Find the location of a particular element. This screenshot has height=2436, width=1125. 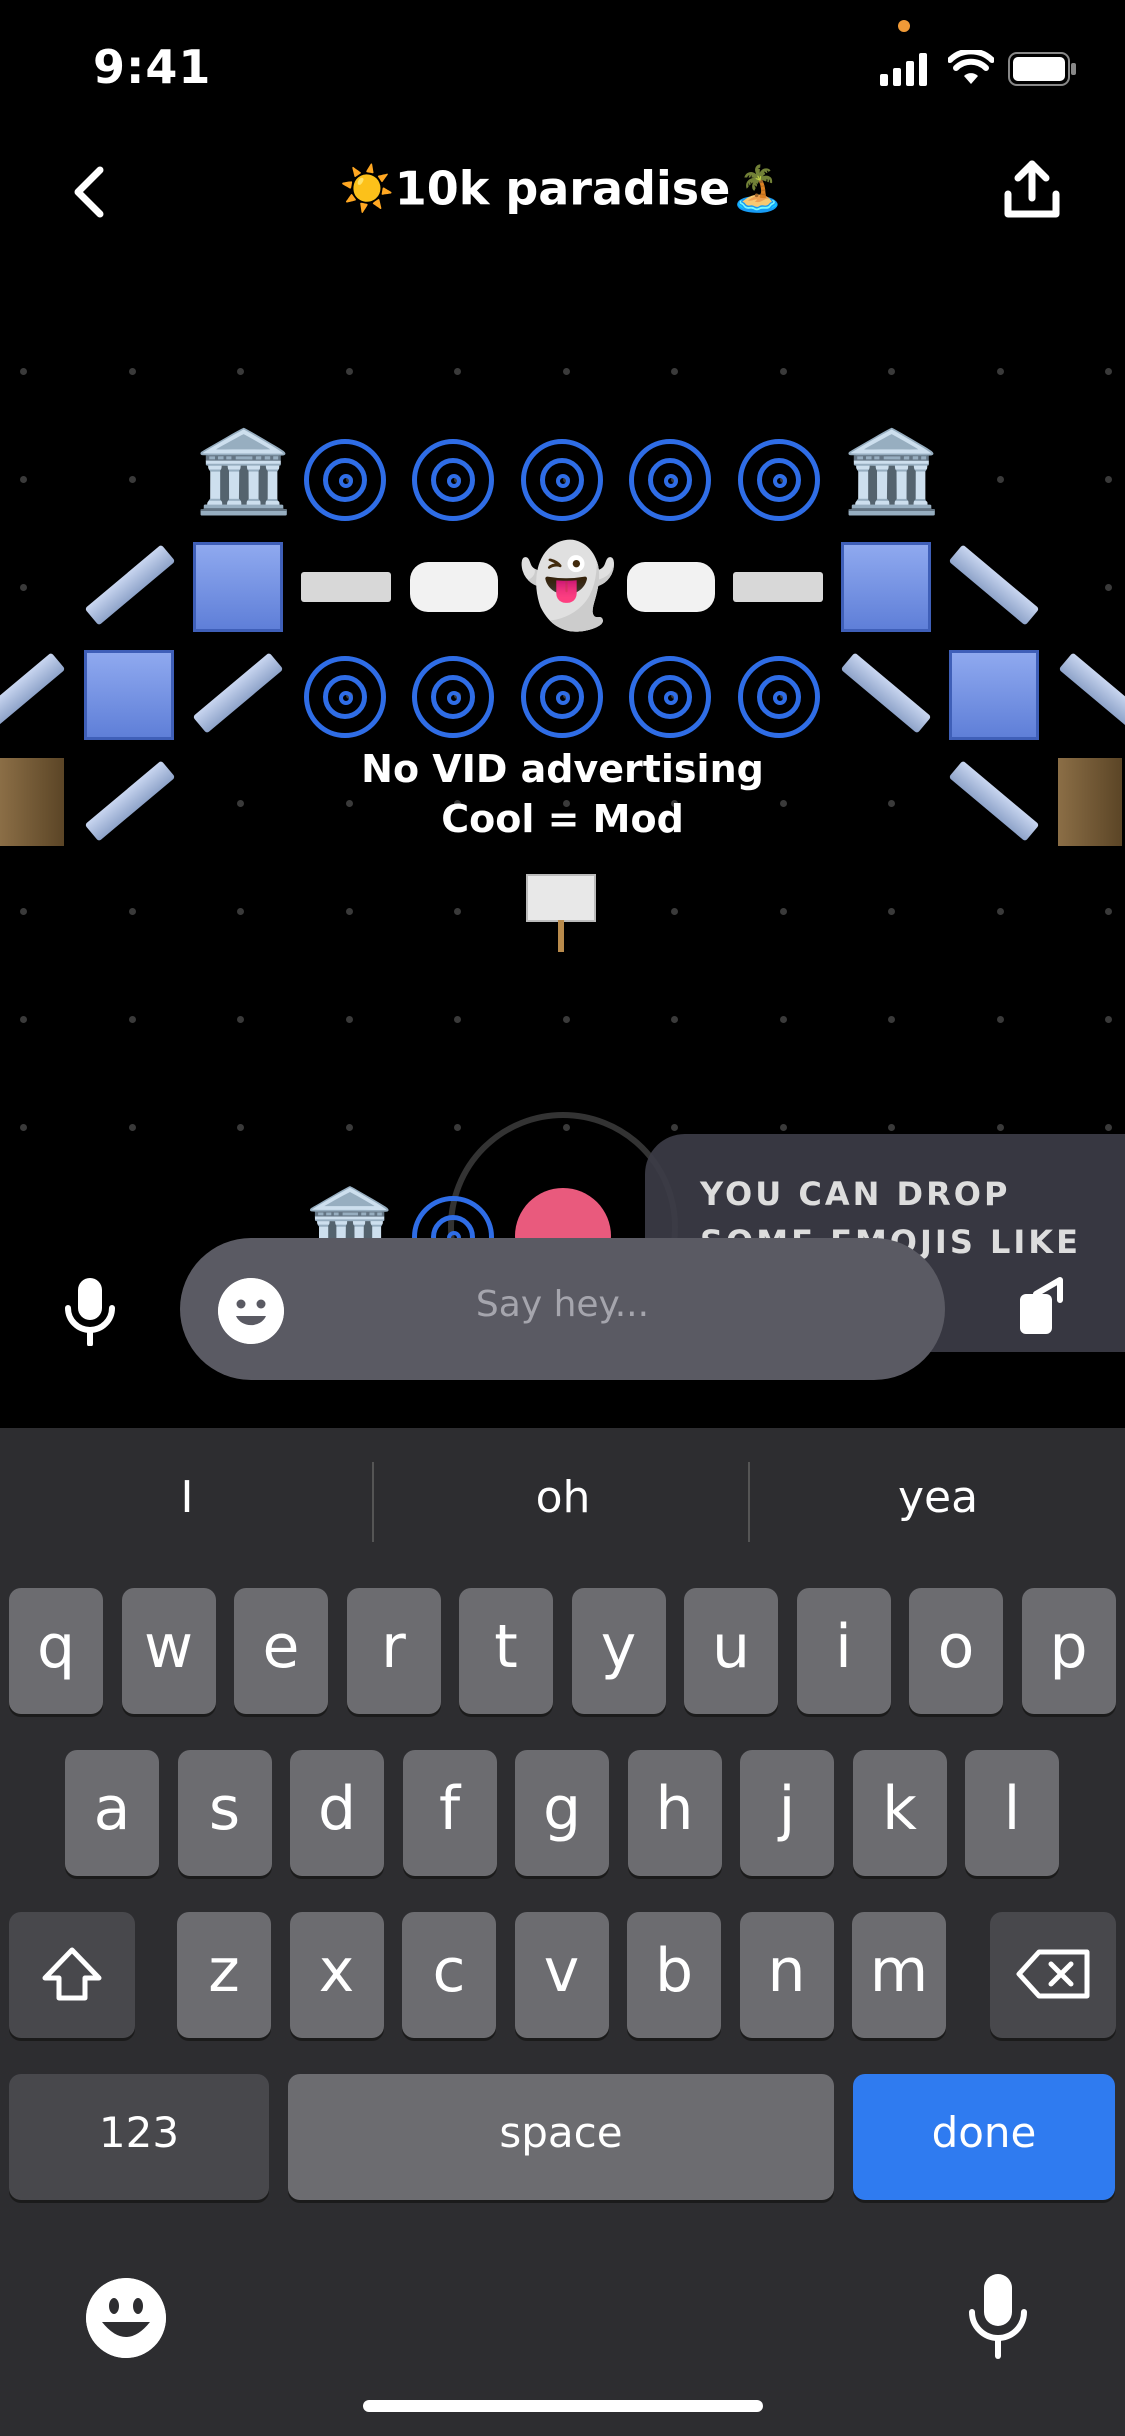

key-p: p is located at coordinates (1068, 1651).